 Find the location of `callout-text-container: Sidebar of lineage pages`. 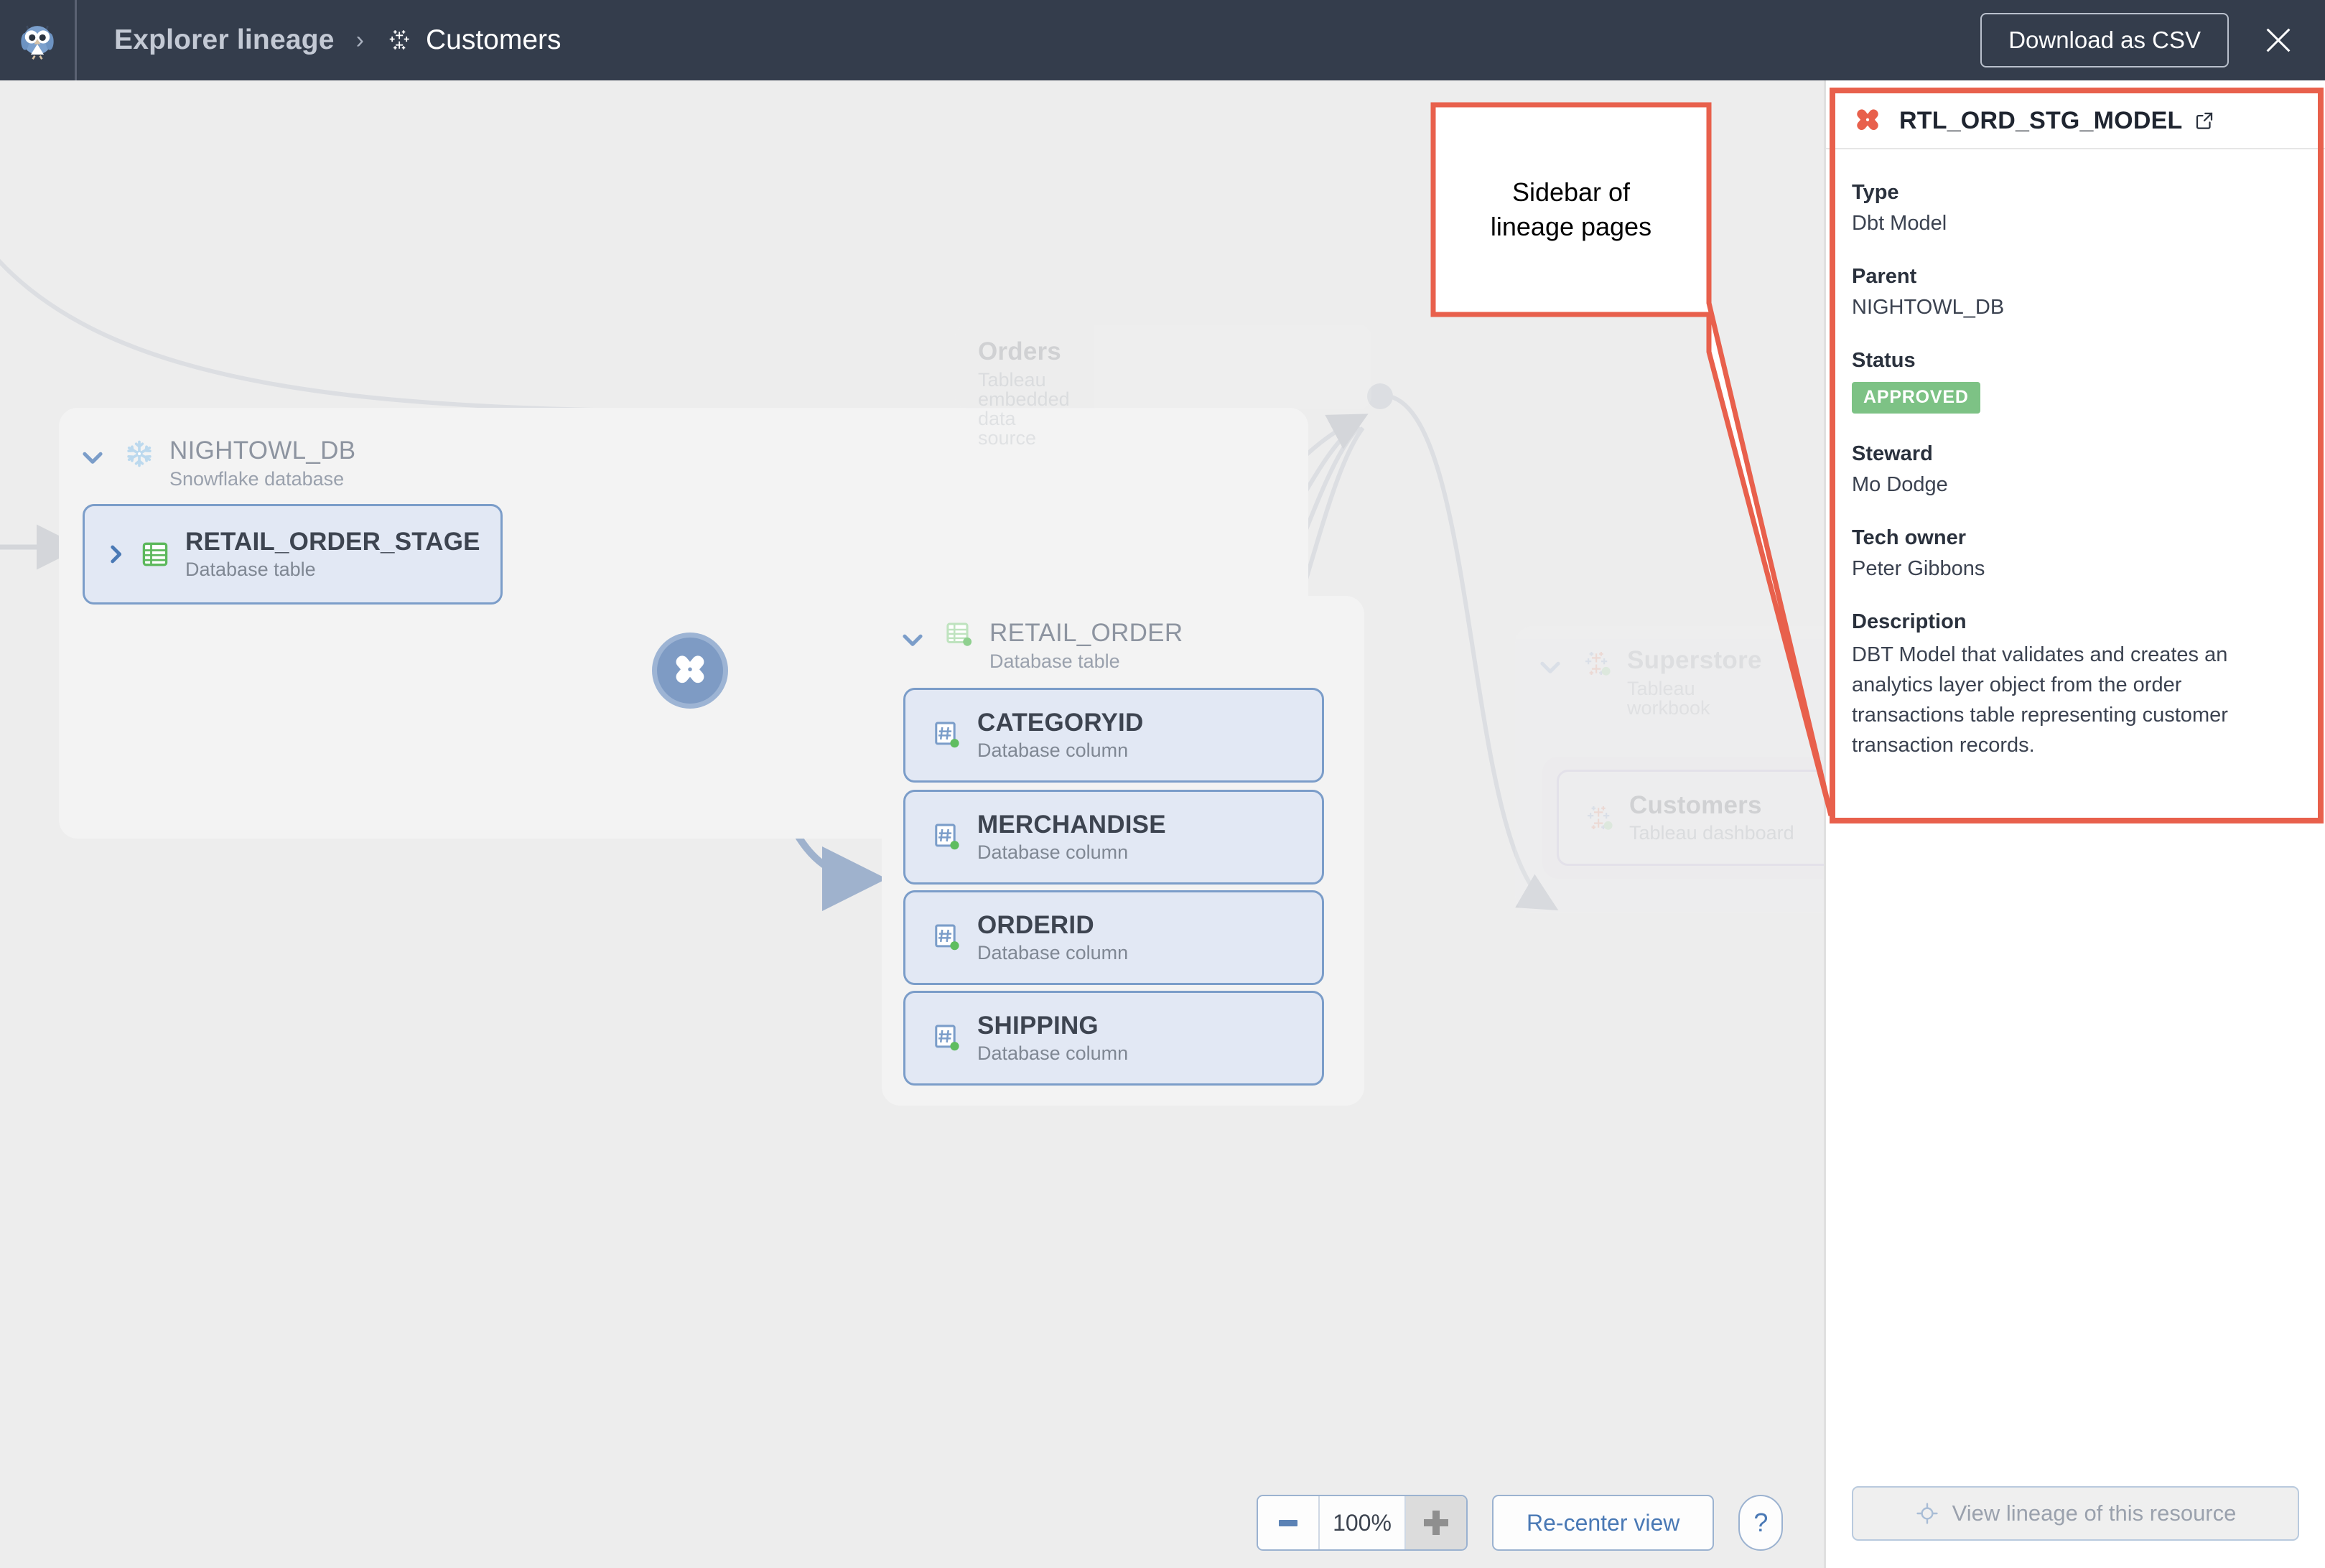

callout-text-container: Sidebar of lineage pages is located at coordinates (1571, 209).